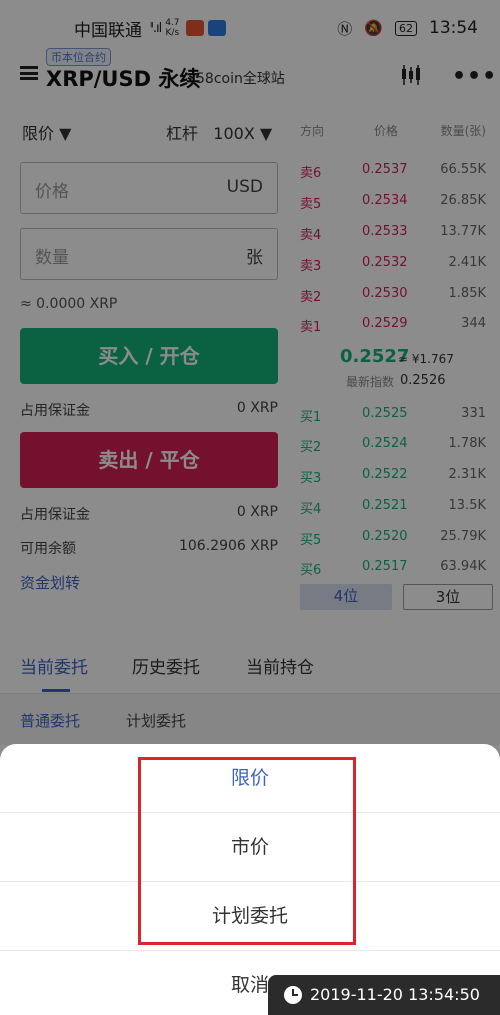  I want to click on screenshot-timestamp: 2019-11-20 13:54:50, so click(384, 995).